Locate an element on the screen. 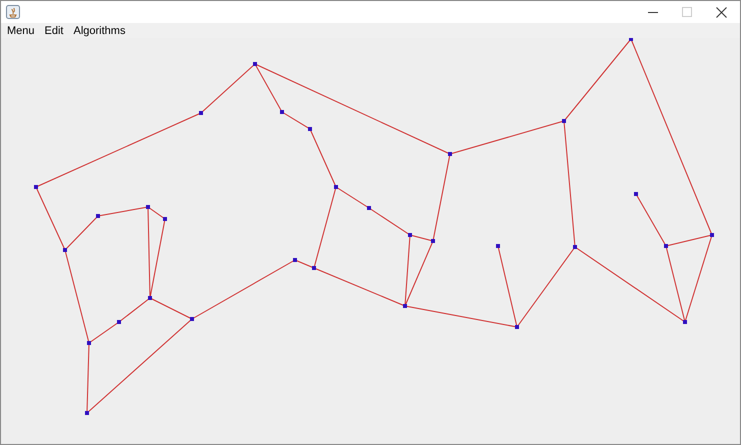  close-icon is located at coordinates (721, 12).